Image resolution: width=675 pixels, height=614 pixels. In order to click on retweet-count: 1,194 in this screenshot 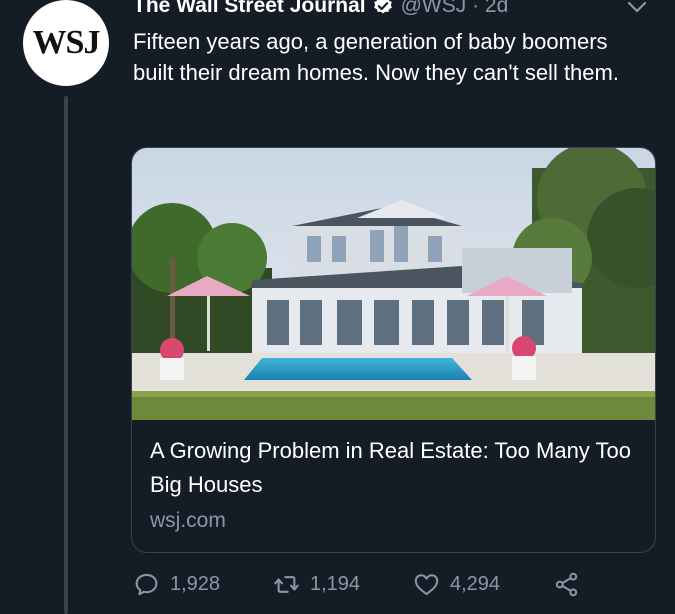, I will do `click(335, 583)`.